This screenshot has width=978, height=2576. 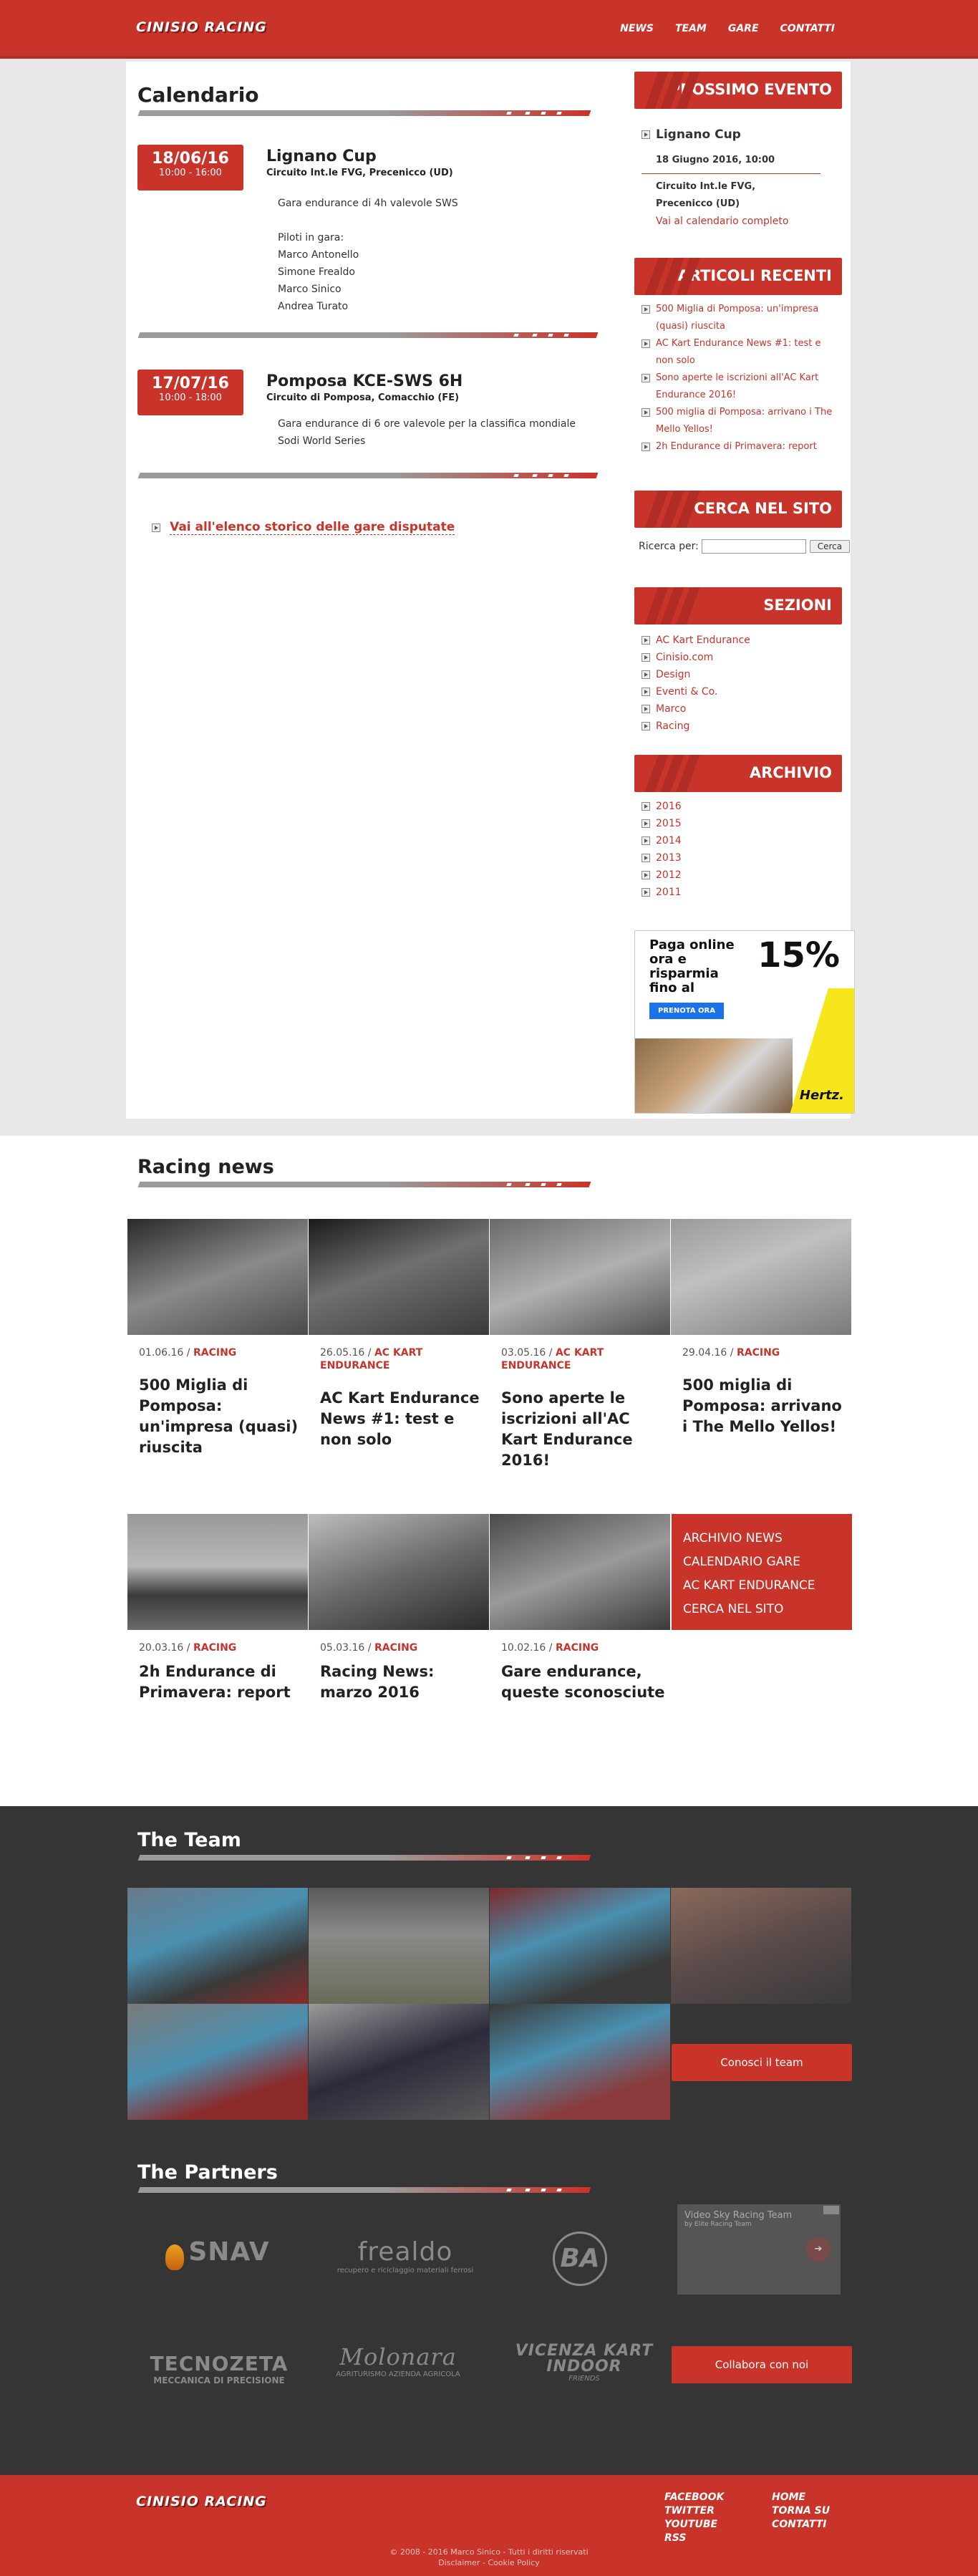 What do you see at coordinates (403, 1682) in the screenshot?
I see `news-headline: Racing News: marzo 2016` at bounding box center [403, 1682].